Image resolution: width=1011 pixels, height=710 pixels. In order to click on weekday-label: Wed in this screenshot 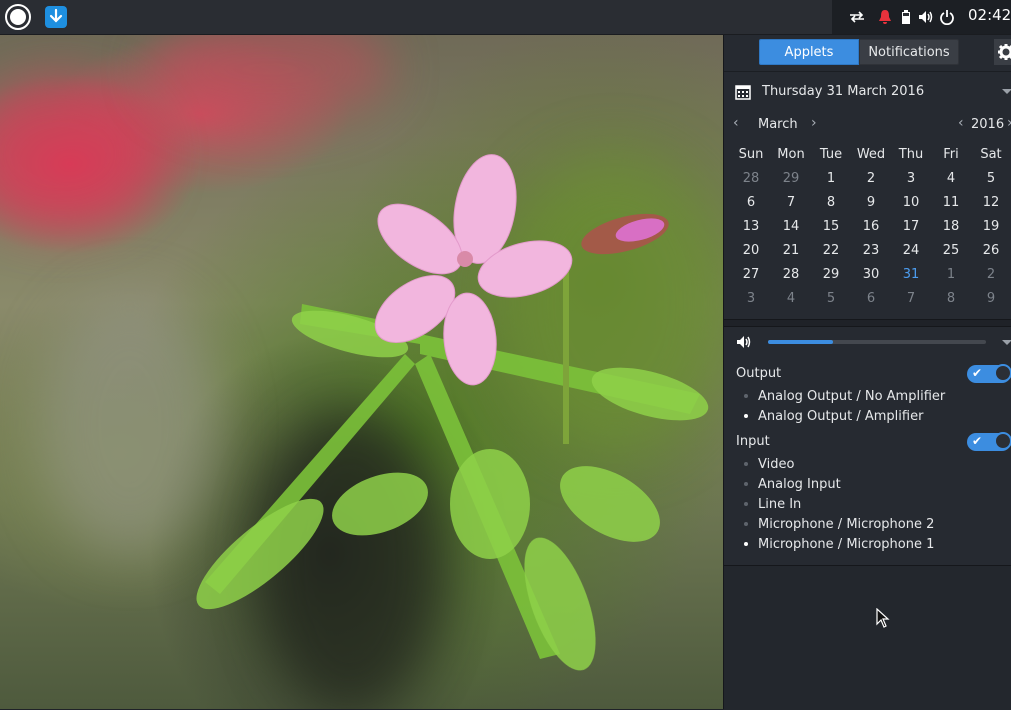, I will do `click(871, 154)`.